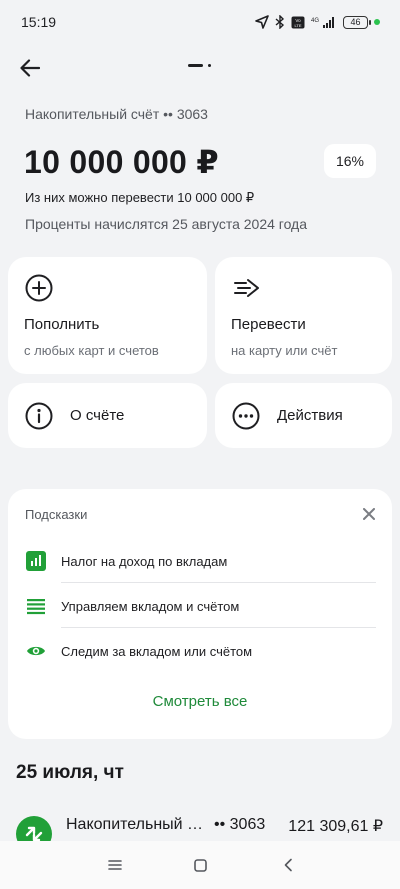  What do you see at coordinates (335, 826) in the screenshot?
I see `transaction-amount: 121 309,61 ₽` at bounding box center [335, 826].